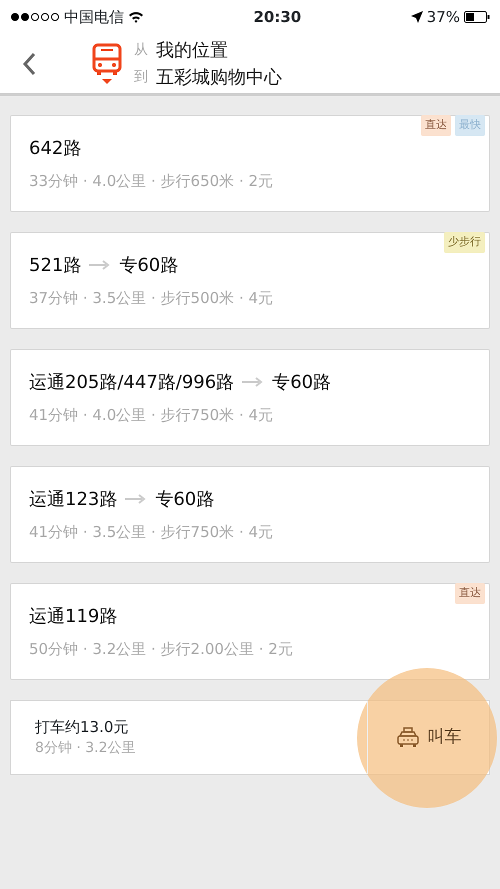 The width and height of the screenshot is (500, 889). I want to click on taxi-details: 8分钟 · 3.2公里, so click(86, 748).